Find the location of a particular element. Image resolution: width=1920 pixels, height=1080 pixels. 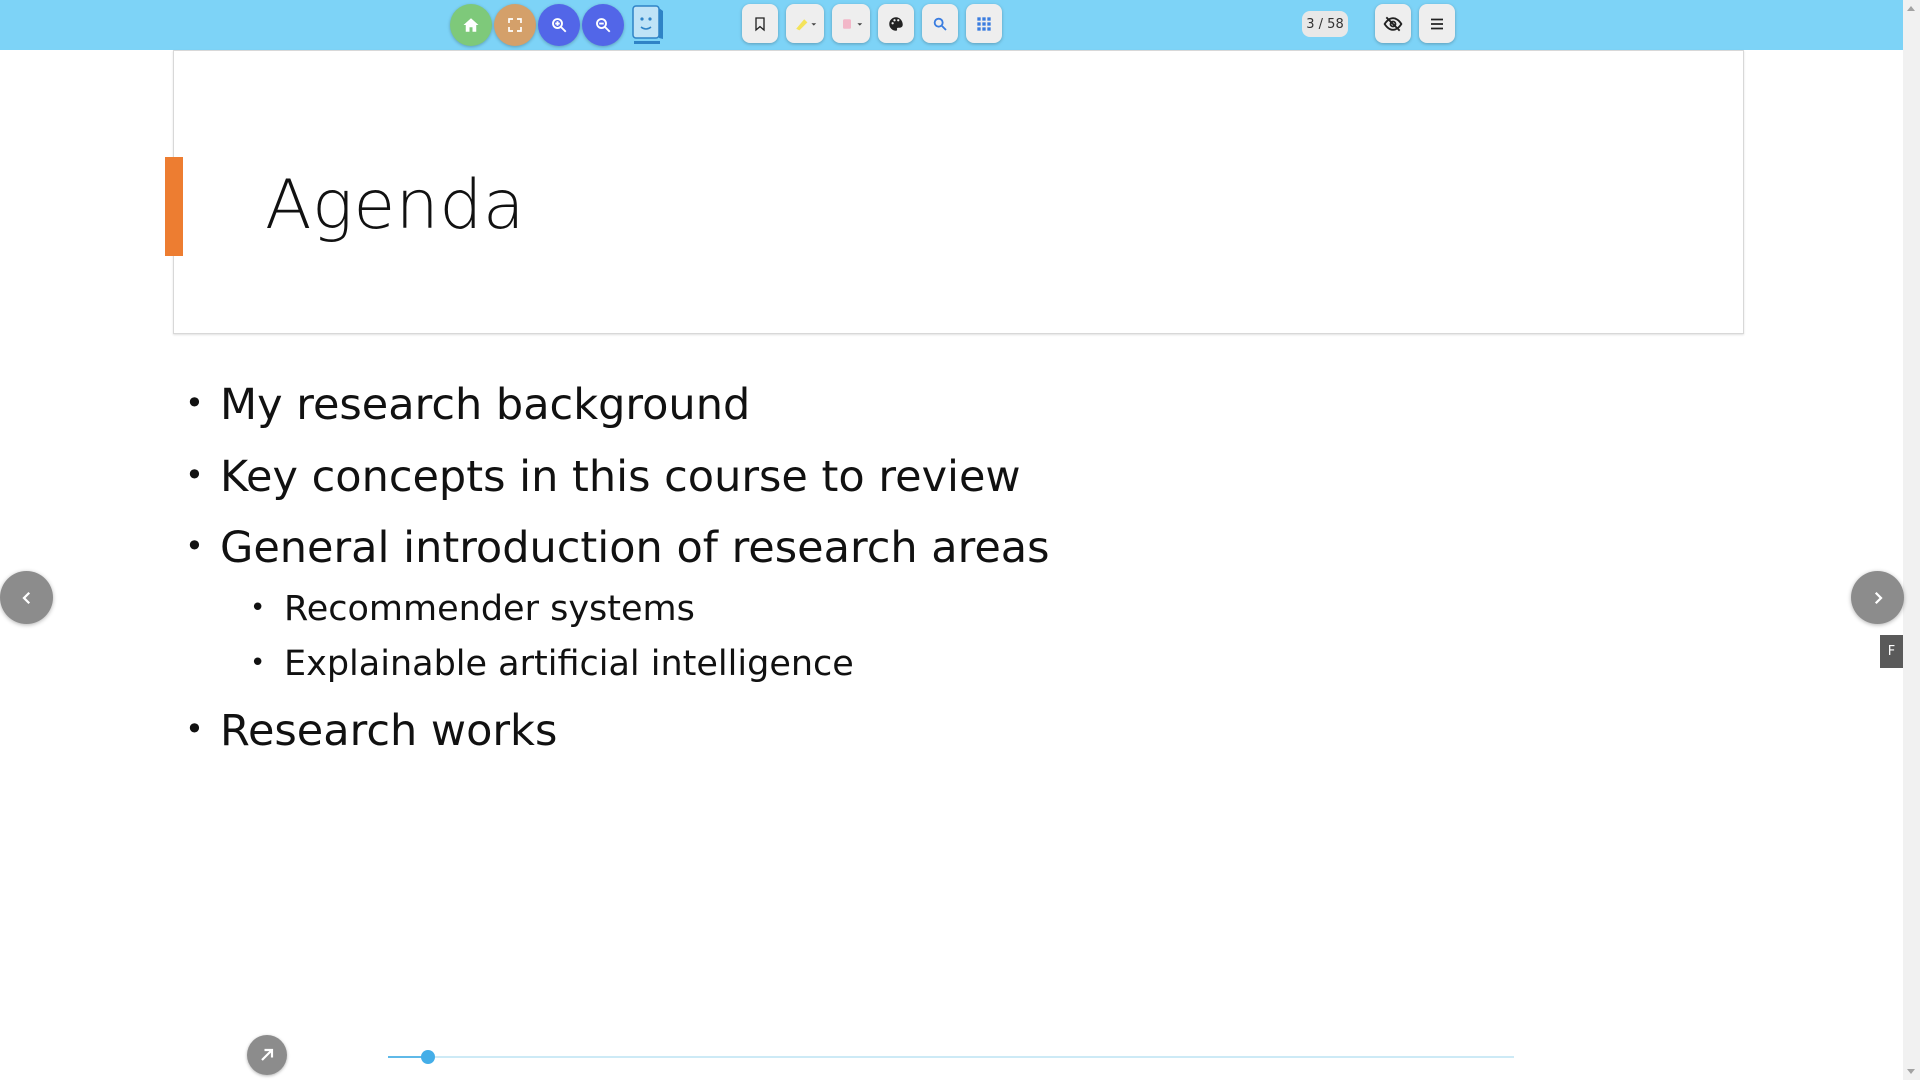

fullscreen-button is located at coordinates (515, 25).